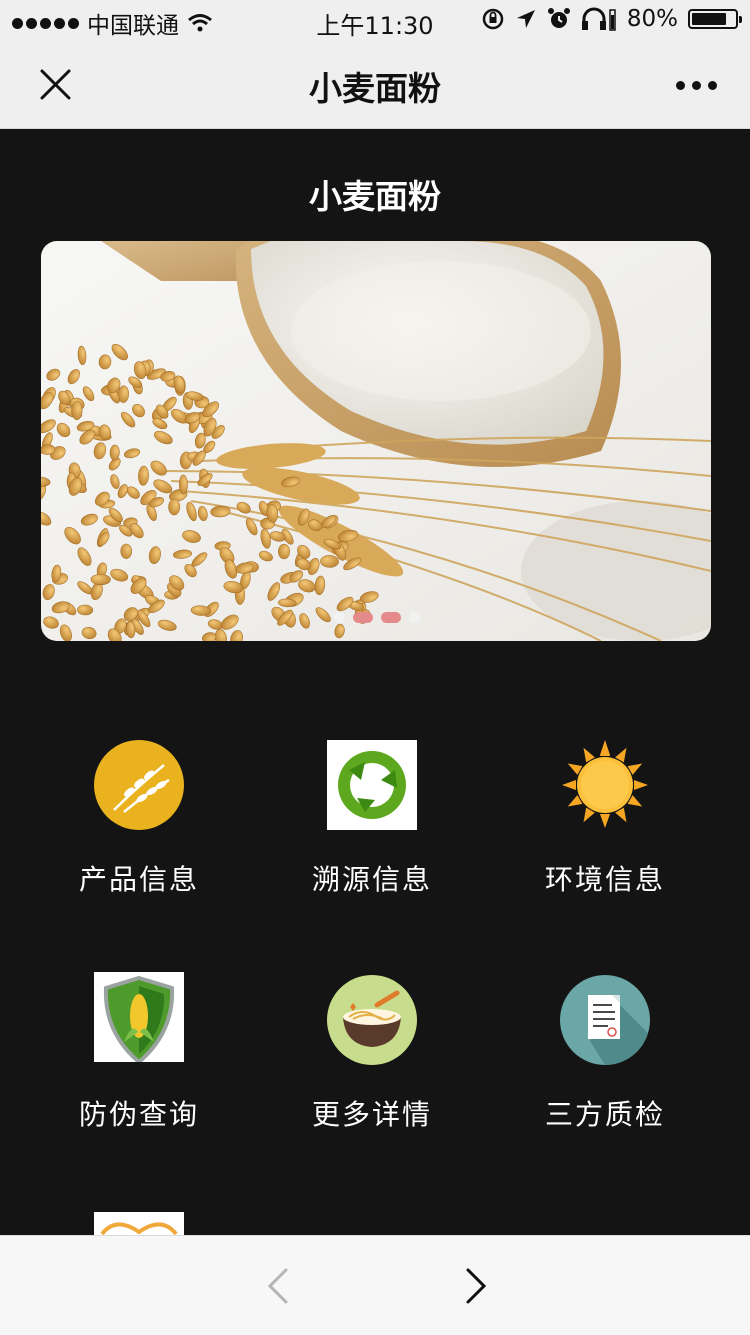 This screenshot has width=750, height=1335. Describe the element at coordinates (371, 1114) in the screenshot. I see `menu-item-label: 更多详情` at that location.